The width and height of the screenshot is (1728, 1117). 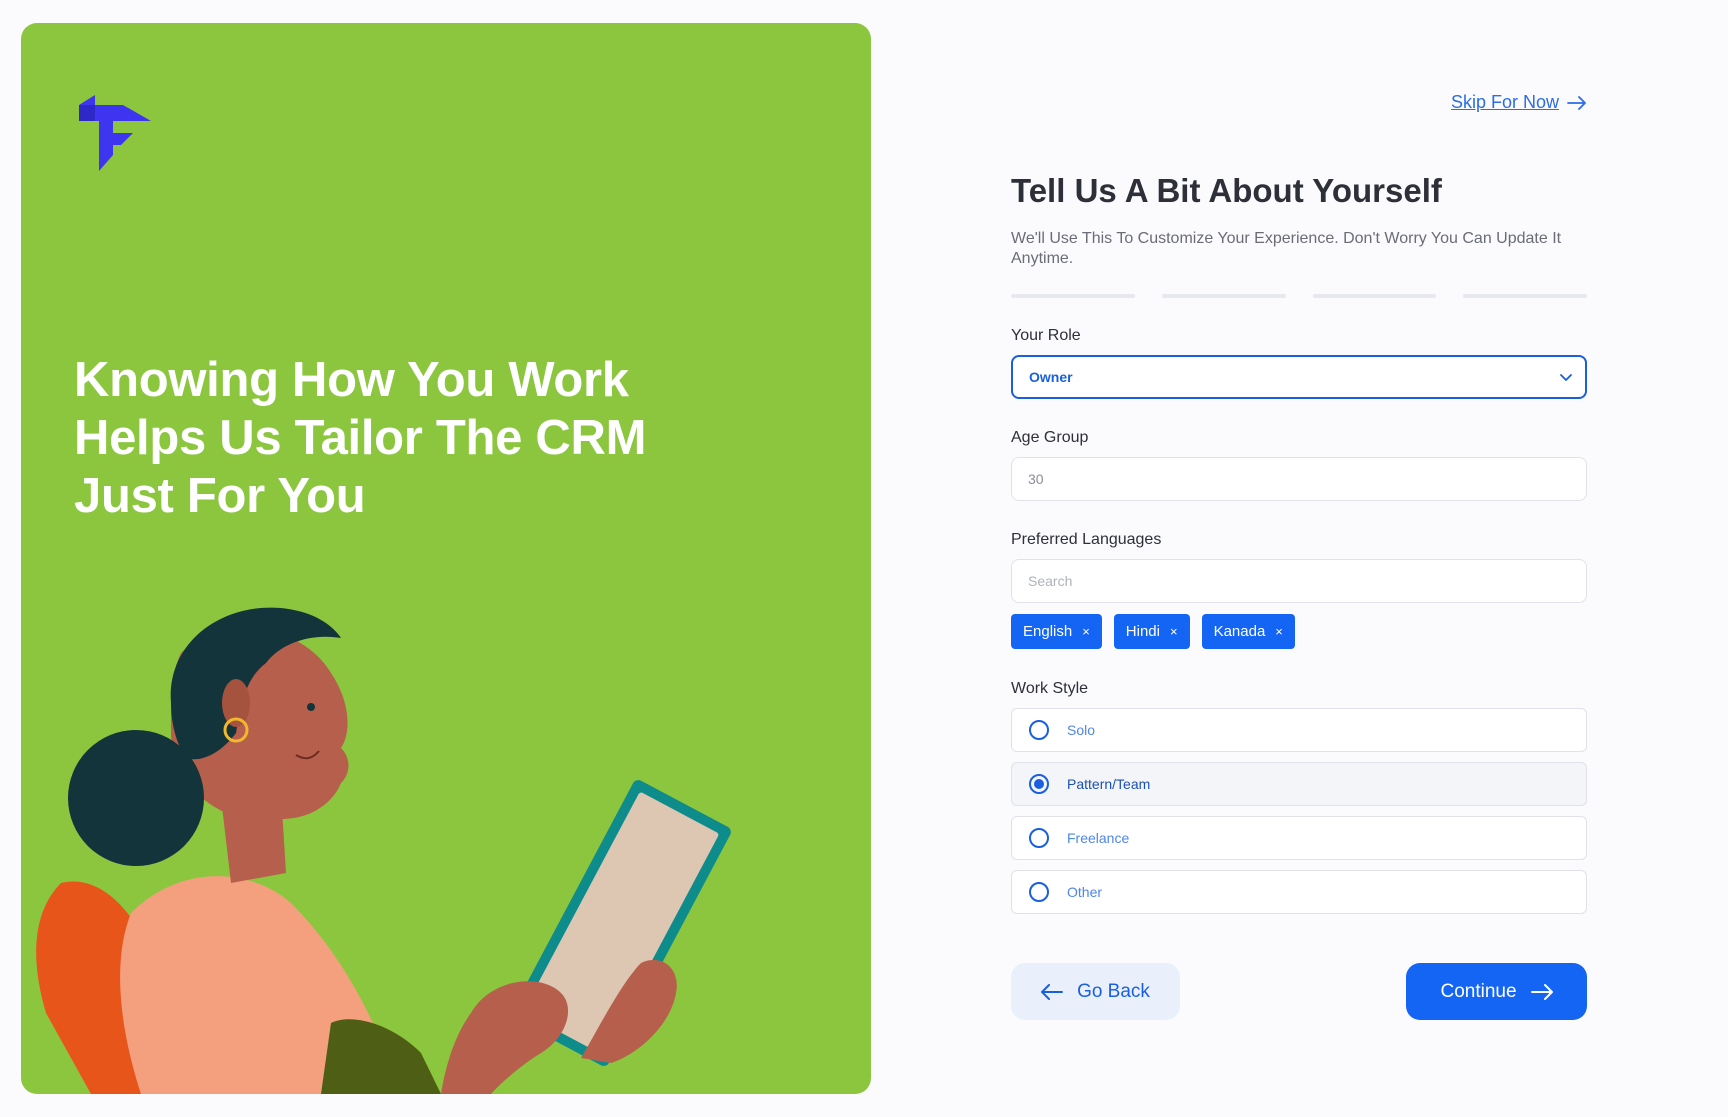 What do you see at coordinates (115, 133) in the screenshot?
I see `brand-logo-icon` at bounding box center [115, 133].